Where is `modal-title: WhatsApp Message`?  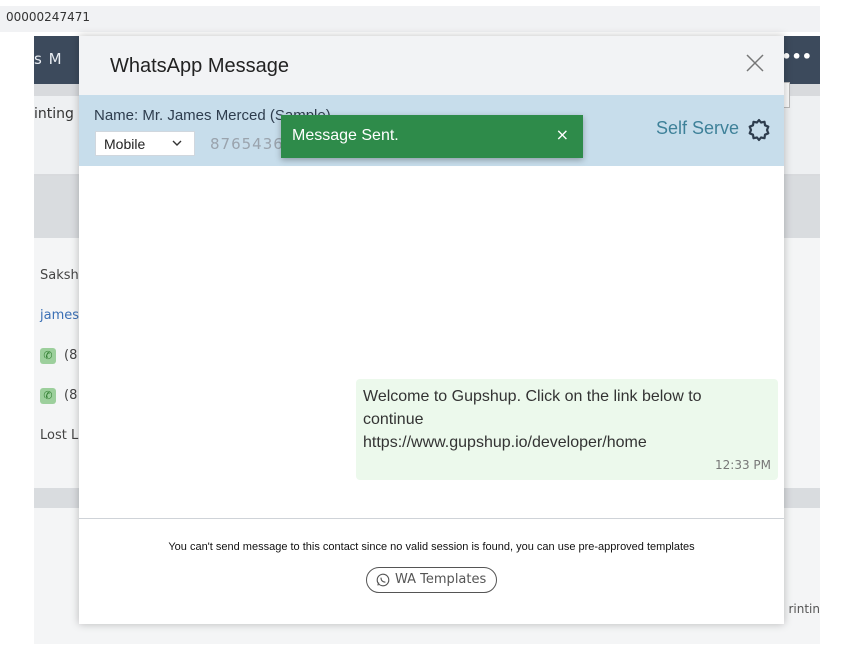
modal-title: WhatsApp Message is located at coordinates (199, 66).